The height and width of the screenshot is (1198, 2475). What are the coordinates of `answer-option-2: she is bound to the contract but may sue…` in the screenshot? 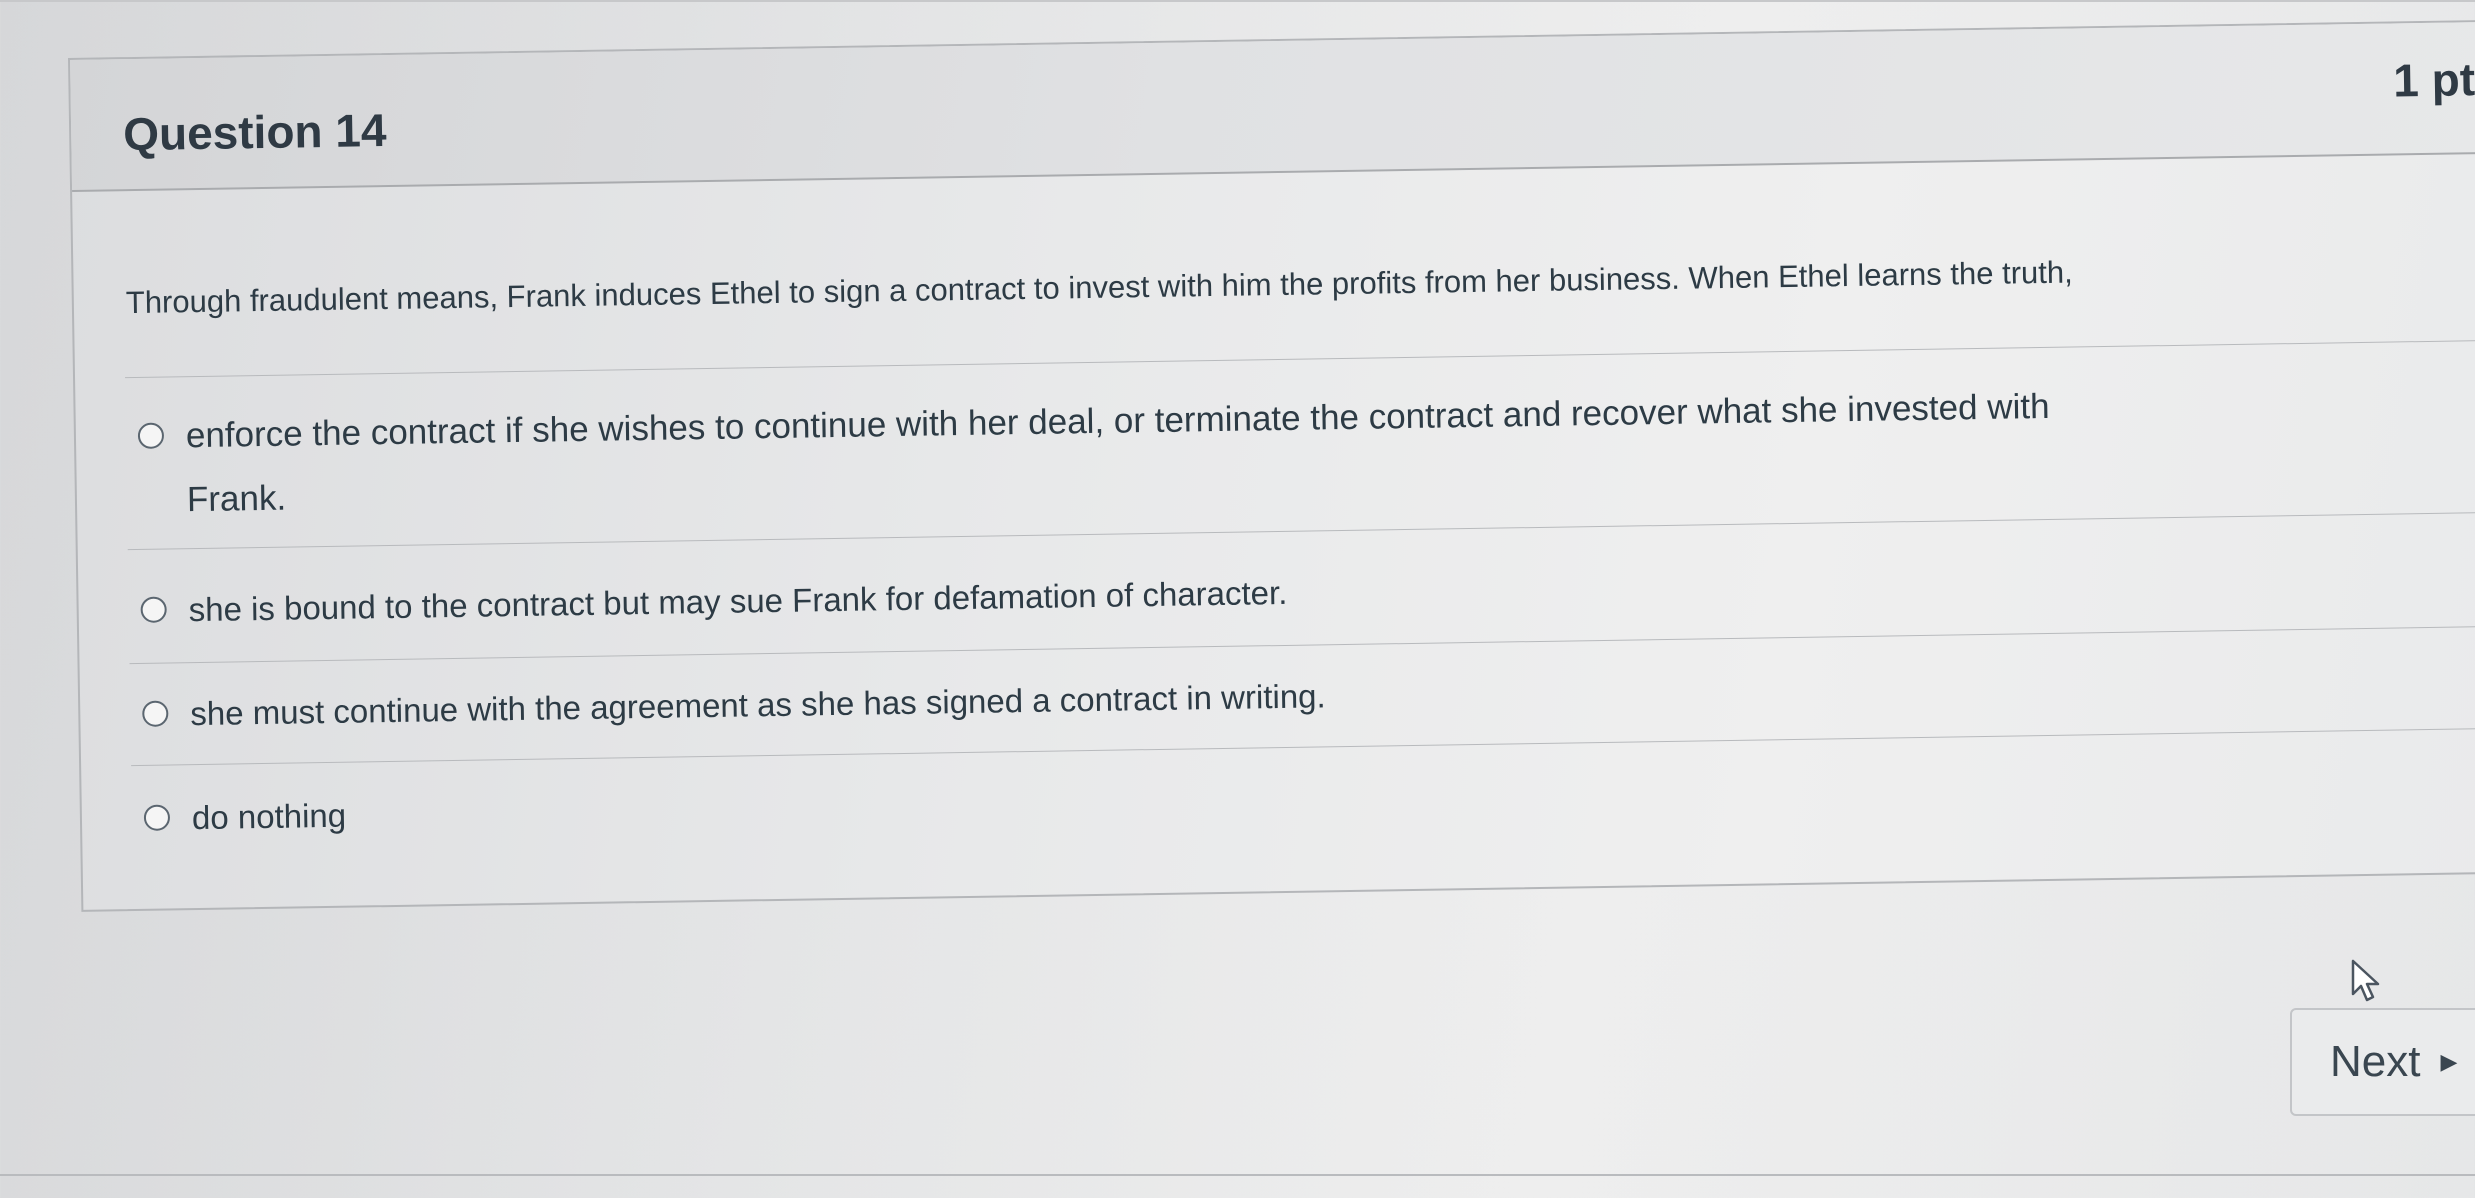 It's located at (1307, 592).